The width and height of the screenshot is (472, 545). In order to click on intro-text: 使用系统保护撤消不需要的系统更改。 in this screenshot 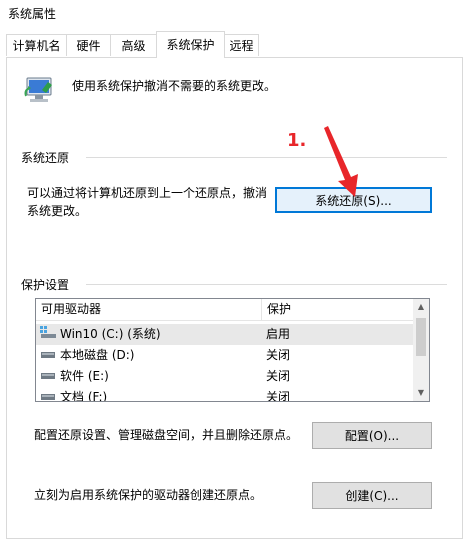, I will do `click(174, 86)`.